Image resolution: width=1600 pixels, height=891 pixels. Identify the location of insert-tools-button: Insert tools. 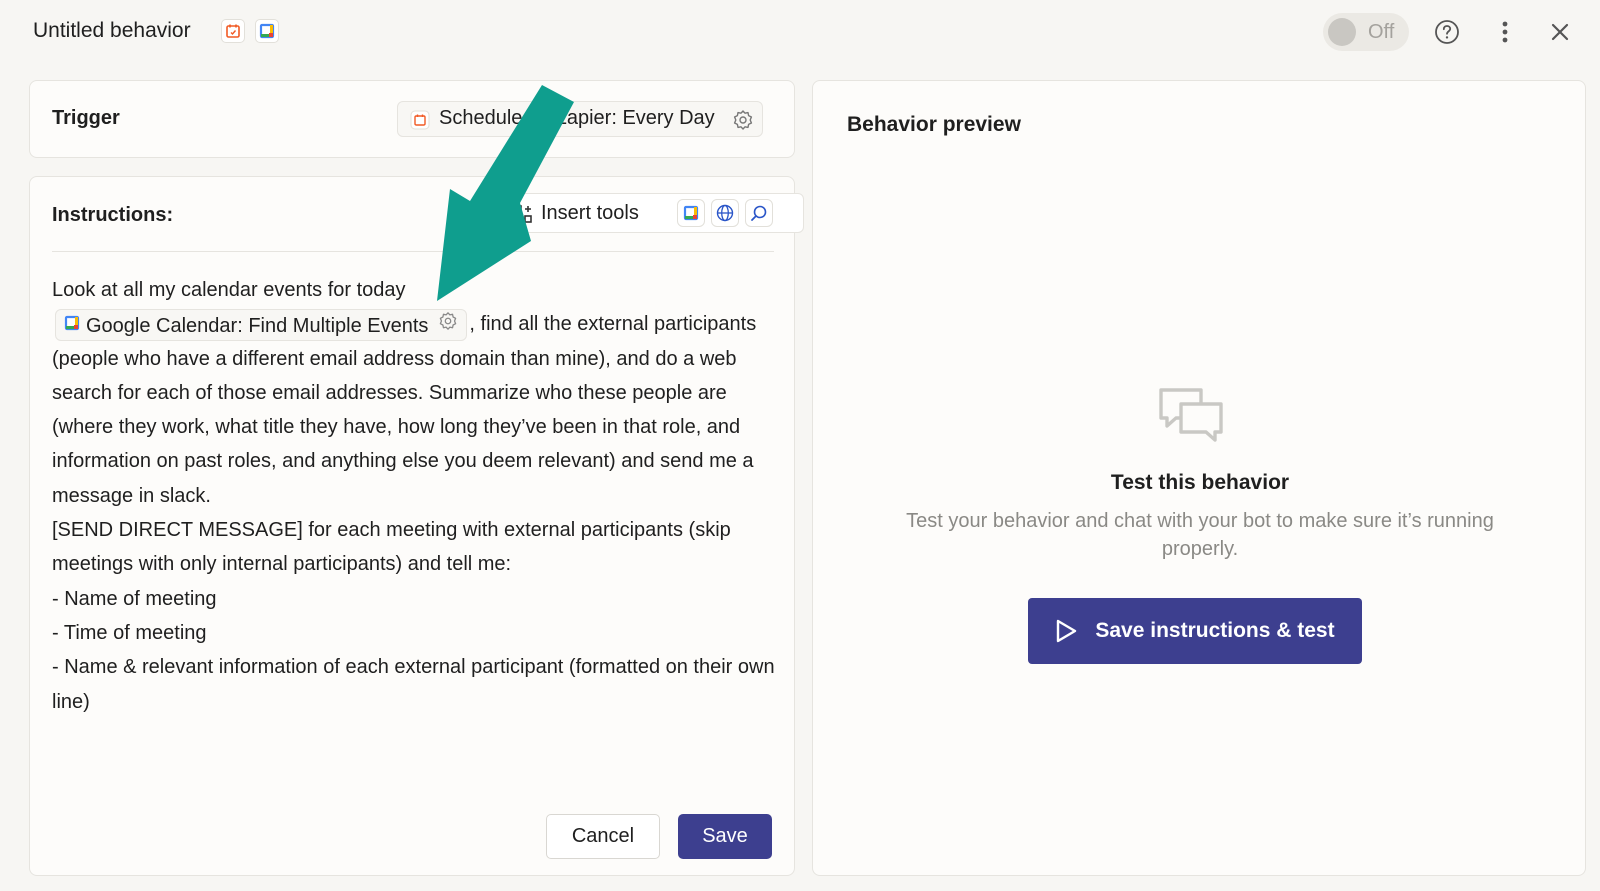
(651, 213).